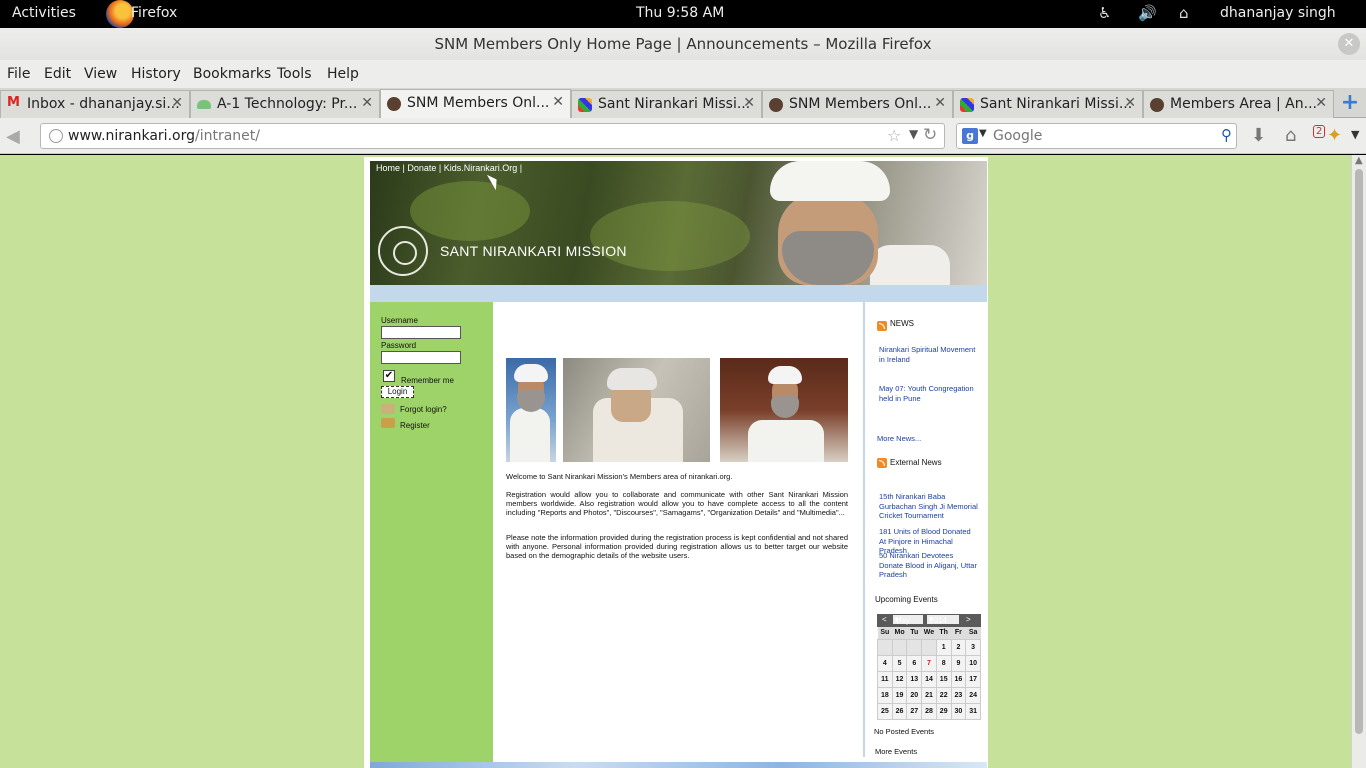  I want to click on menu-view: View, so click(100, 74).